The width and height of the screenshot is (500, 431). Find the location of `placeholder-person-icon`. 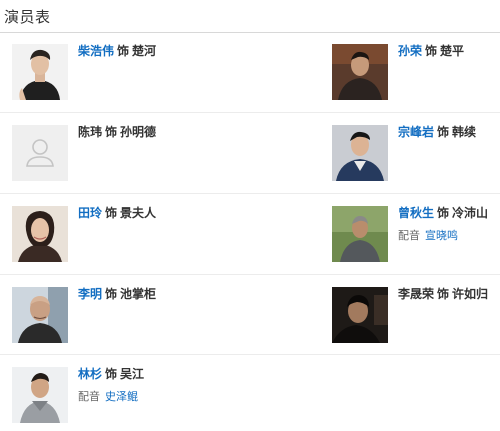

placeholder-person-icon is located at coordinates (40, 153).